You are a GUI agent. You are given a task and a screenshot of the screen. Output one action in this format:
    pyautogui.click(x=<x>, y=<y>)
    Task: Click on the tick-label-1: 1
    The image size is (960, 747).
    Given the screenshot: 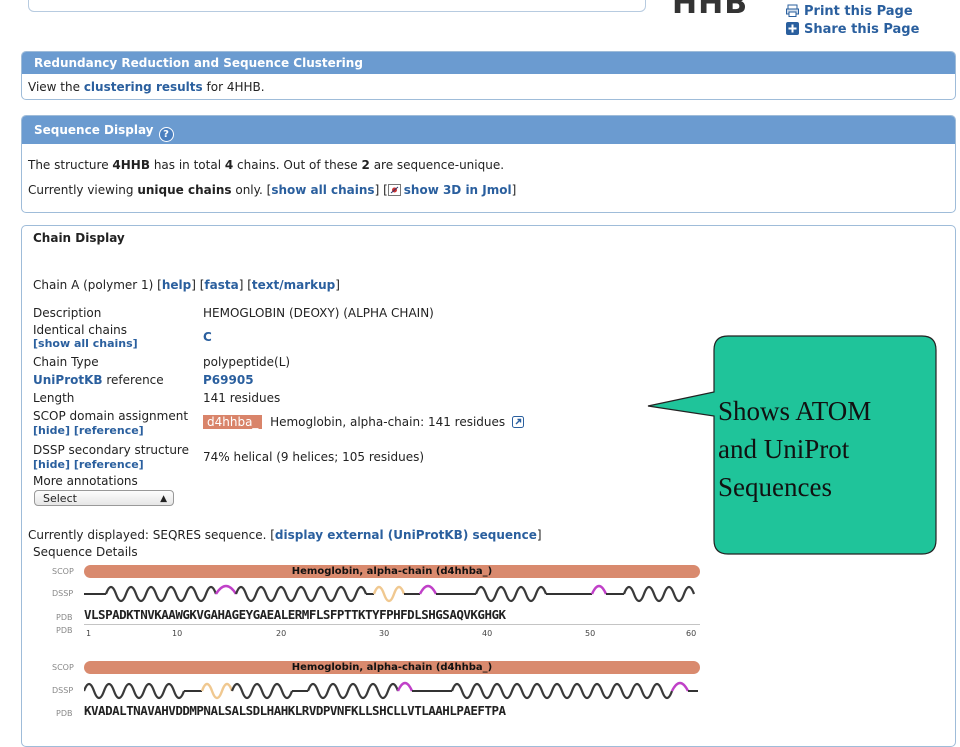 What is the action you would take?
    pyautogui.click(x=89, y=633)
    